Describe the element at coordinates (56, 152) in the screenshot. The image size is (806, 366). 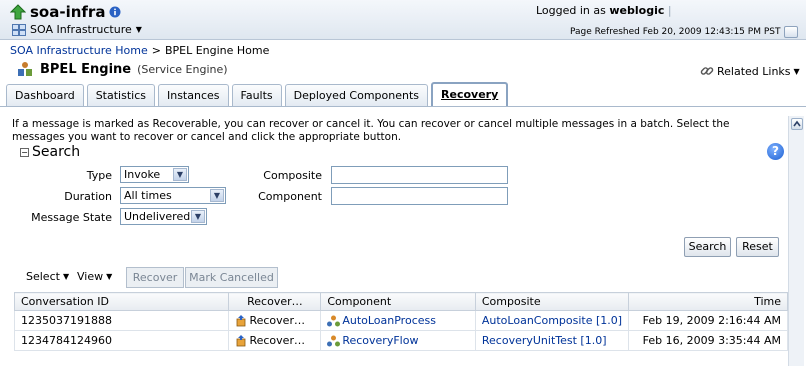
I see `search-title: Search` at that location.